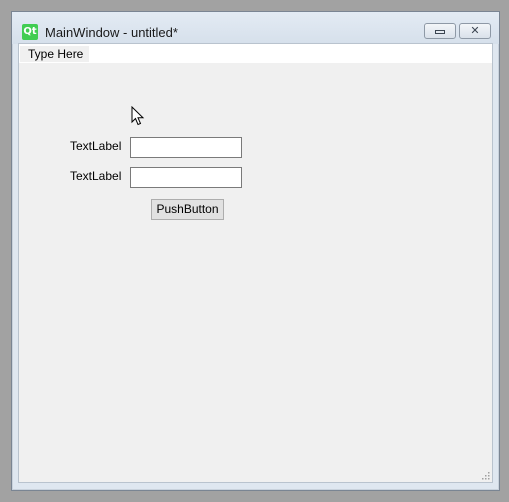  What do you see at coordinates (485, 475) in the screenshot?
I see `size-grip-icon` at bounding box center [485, 475].